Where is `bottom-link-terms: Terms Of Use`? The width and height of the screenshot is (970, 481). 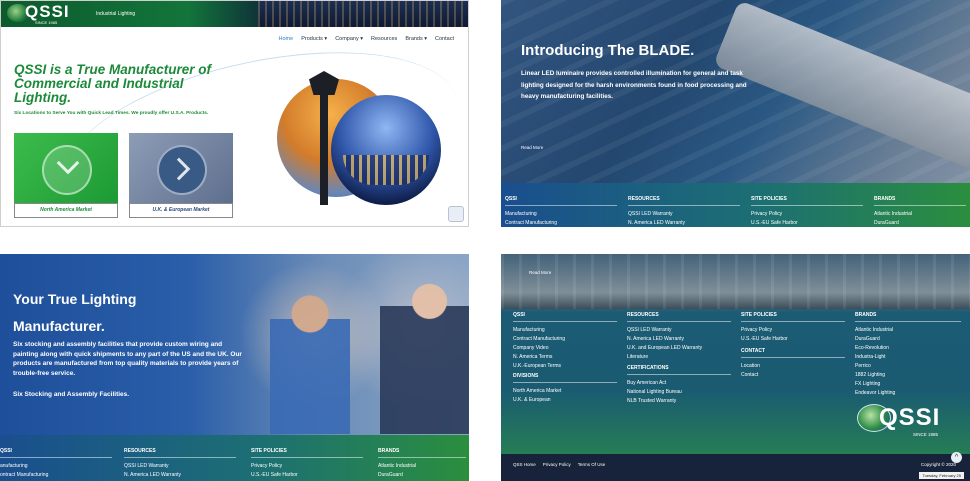 bottom-link-terms: Terms Of Use is located at coordinates (592, 464).